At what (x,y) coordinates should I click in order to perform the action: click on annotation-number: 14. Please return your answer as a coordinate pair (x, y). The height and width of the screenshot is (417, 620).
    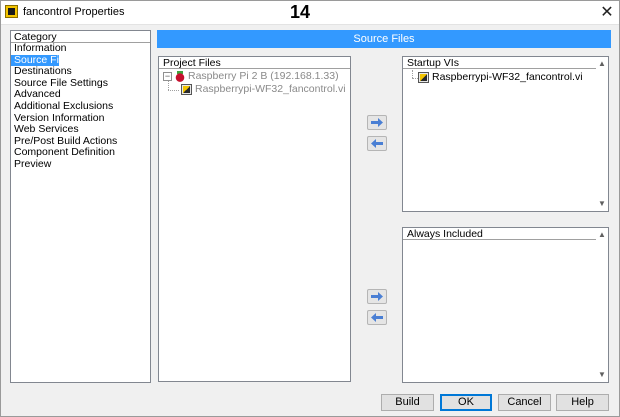
    Looking at the image, I should click on (300, 12).